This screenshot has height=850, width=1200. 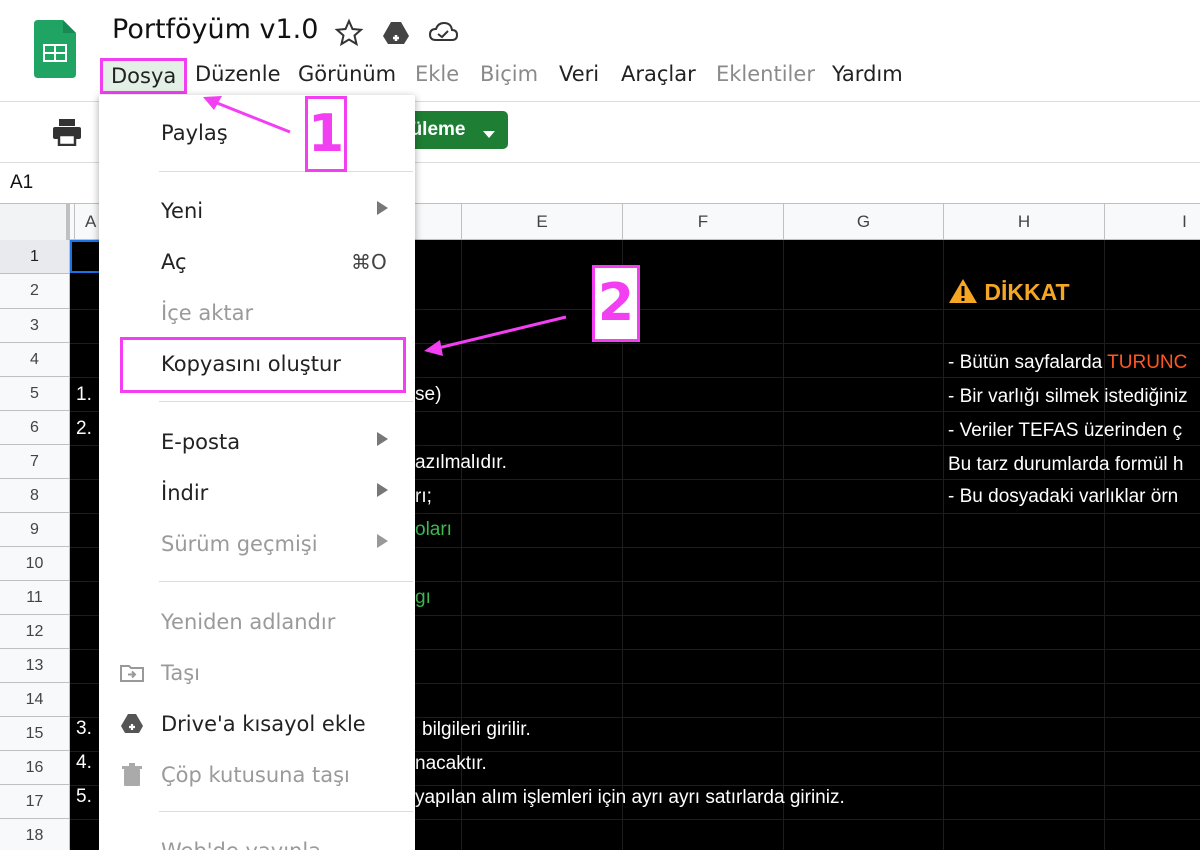 I want to click on cell-h4-text: - Bütün sayfalarda, so click(x=1028, y=362).